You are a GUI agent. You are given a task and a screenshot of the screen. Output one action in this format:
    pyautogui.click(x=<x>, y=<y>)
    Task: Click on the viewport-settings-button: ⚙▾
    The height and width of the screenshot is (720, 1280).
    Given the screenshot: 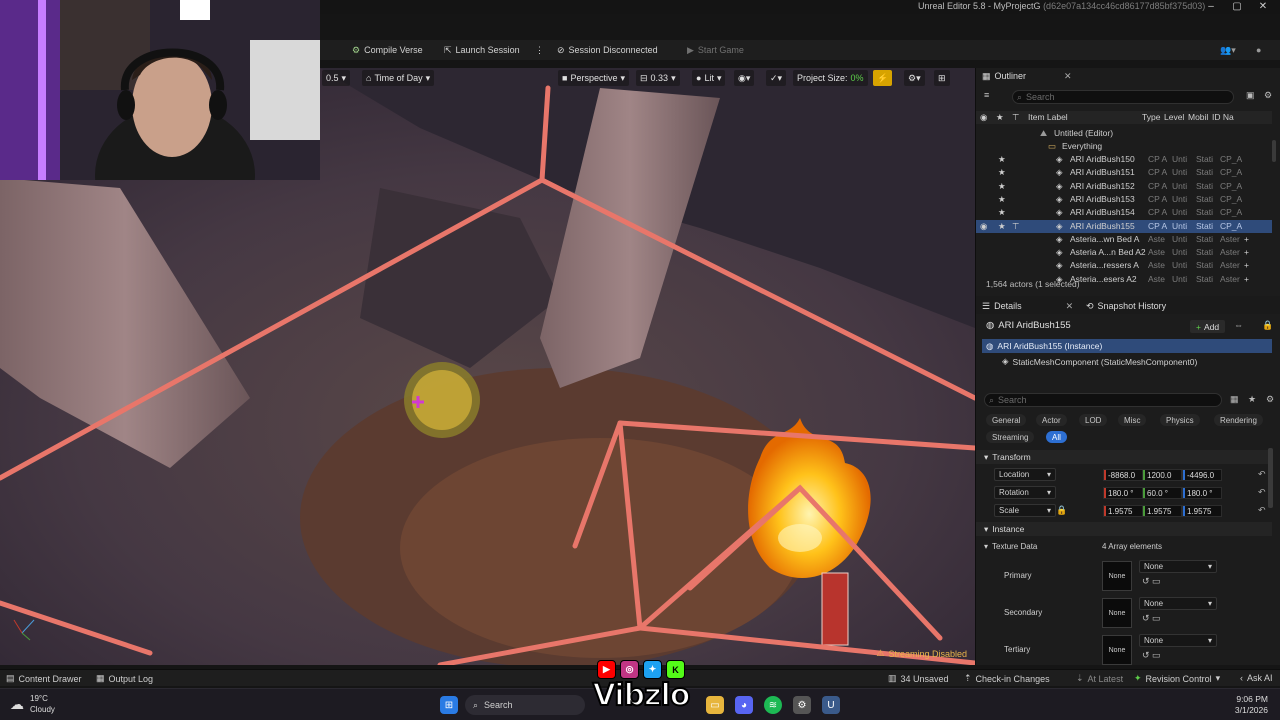 What is the action you would take?
    pyautogui.click(x=914, y=78)
    